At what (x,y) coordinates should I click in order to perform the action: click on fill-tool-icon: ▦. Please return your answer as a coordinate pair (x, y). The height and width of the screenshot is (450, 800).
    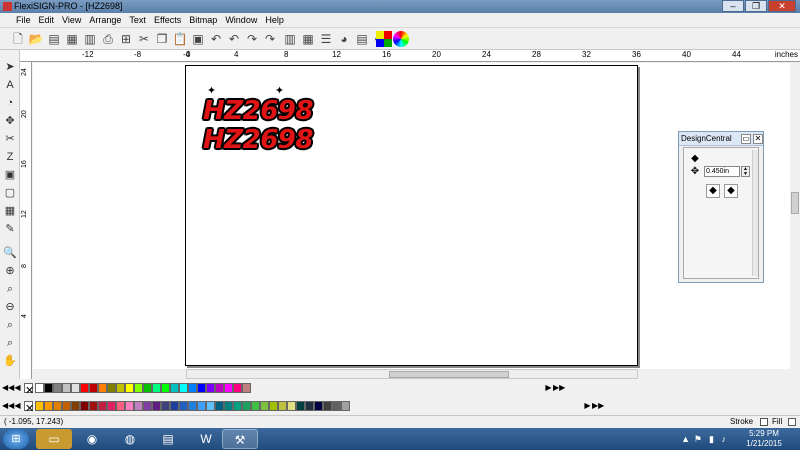
    Looking at the image, I should click on (10, 211).